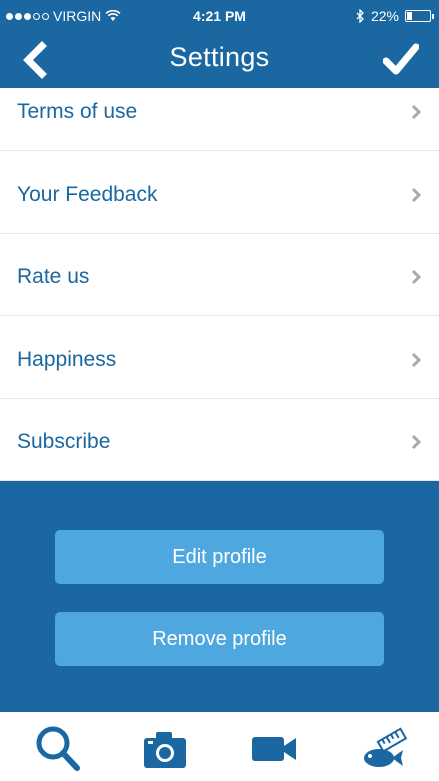 The width and height of the screenshot is (439, 781). Describe the element at coordinates (87, 194) in the screenshot. I see `settings-item-label: Your Feedback` at that location.